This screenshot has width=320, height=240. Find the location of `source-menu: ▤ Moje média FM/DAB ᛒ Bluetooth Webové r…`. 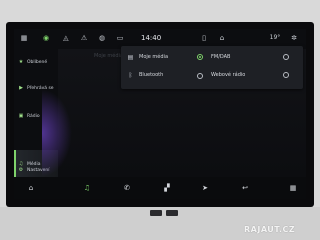

source-menu: ▤ Moje média FM/DAB ᛒ Bluetooth Webové r… is located at coordinates (212, 67).